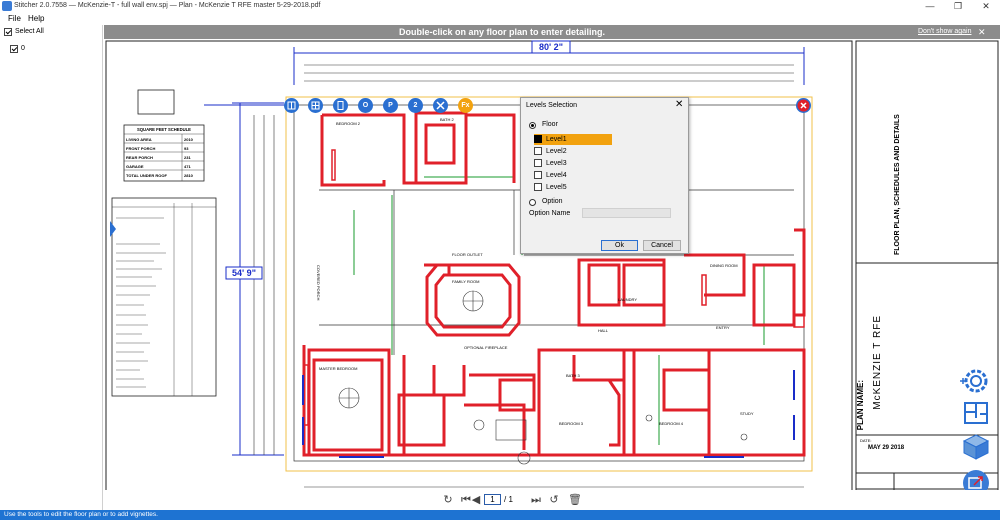  Describe the element at coordinates (8, 32) in the screenshot. I see `select-all-checkbox` at that location.